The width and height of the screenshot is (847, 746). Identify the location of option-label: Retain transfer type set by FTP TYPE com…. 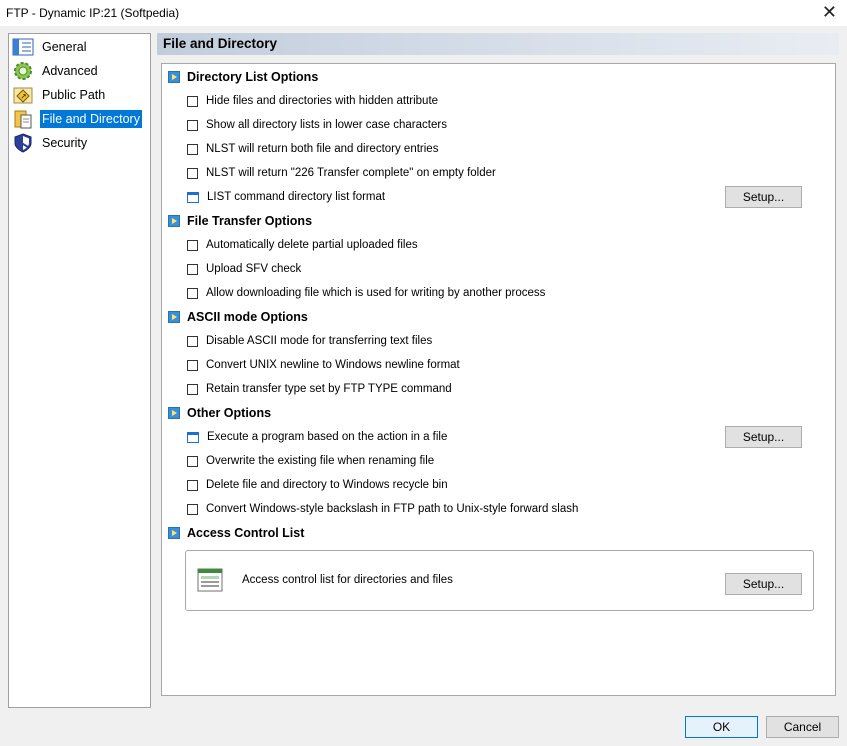
(329, 389).